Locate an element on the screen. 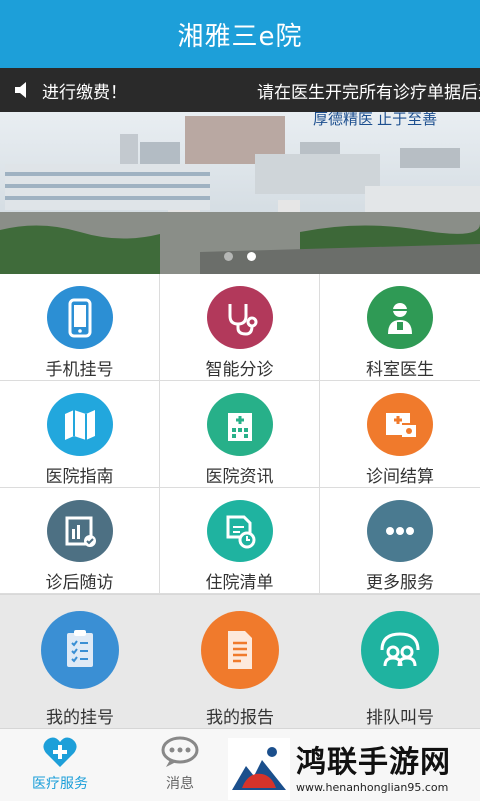 The width and height of the screenshot is (480, 801). service-department-doctors: 科室医生 is located at coordinates (400, 327).